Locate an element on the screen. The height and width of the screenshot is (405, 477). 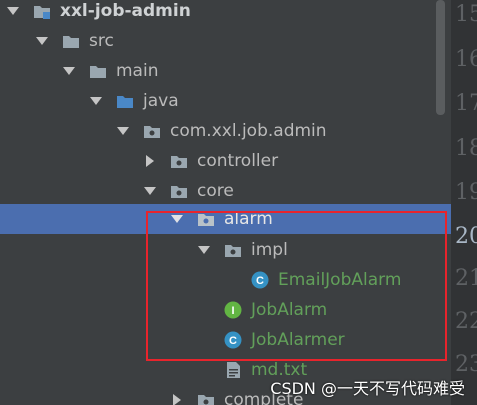
tree-item-core: core is located at coordinates (225, 191).